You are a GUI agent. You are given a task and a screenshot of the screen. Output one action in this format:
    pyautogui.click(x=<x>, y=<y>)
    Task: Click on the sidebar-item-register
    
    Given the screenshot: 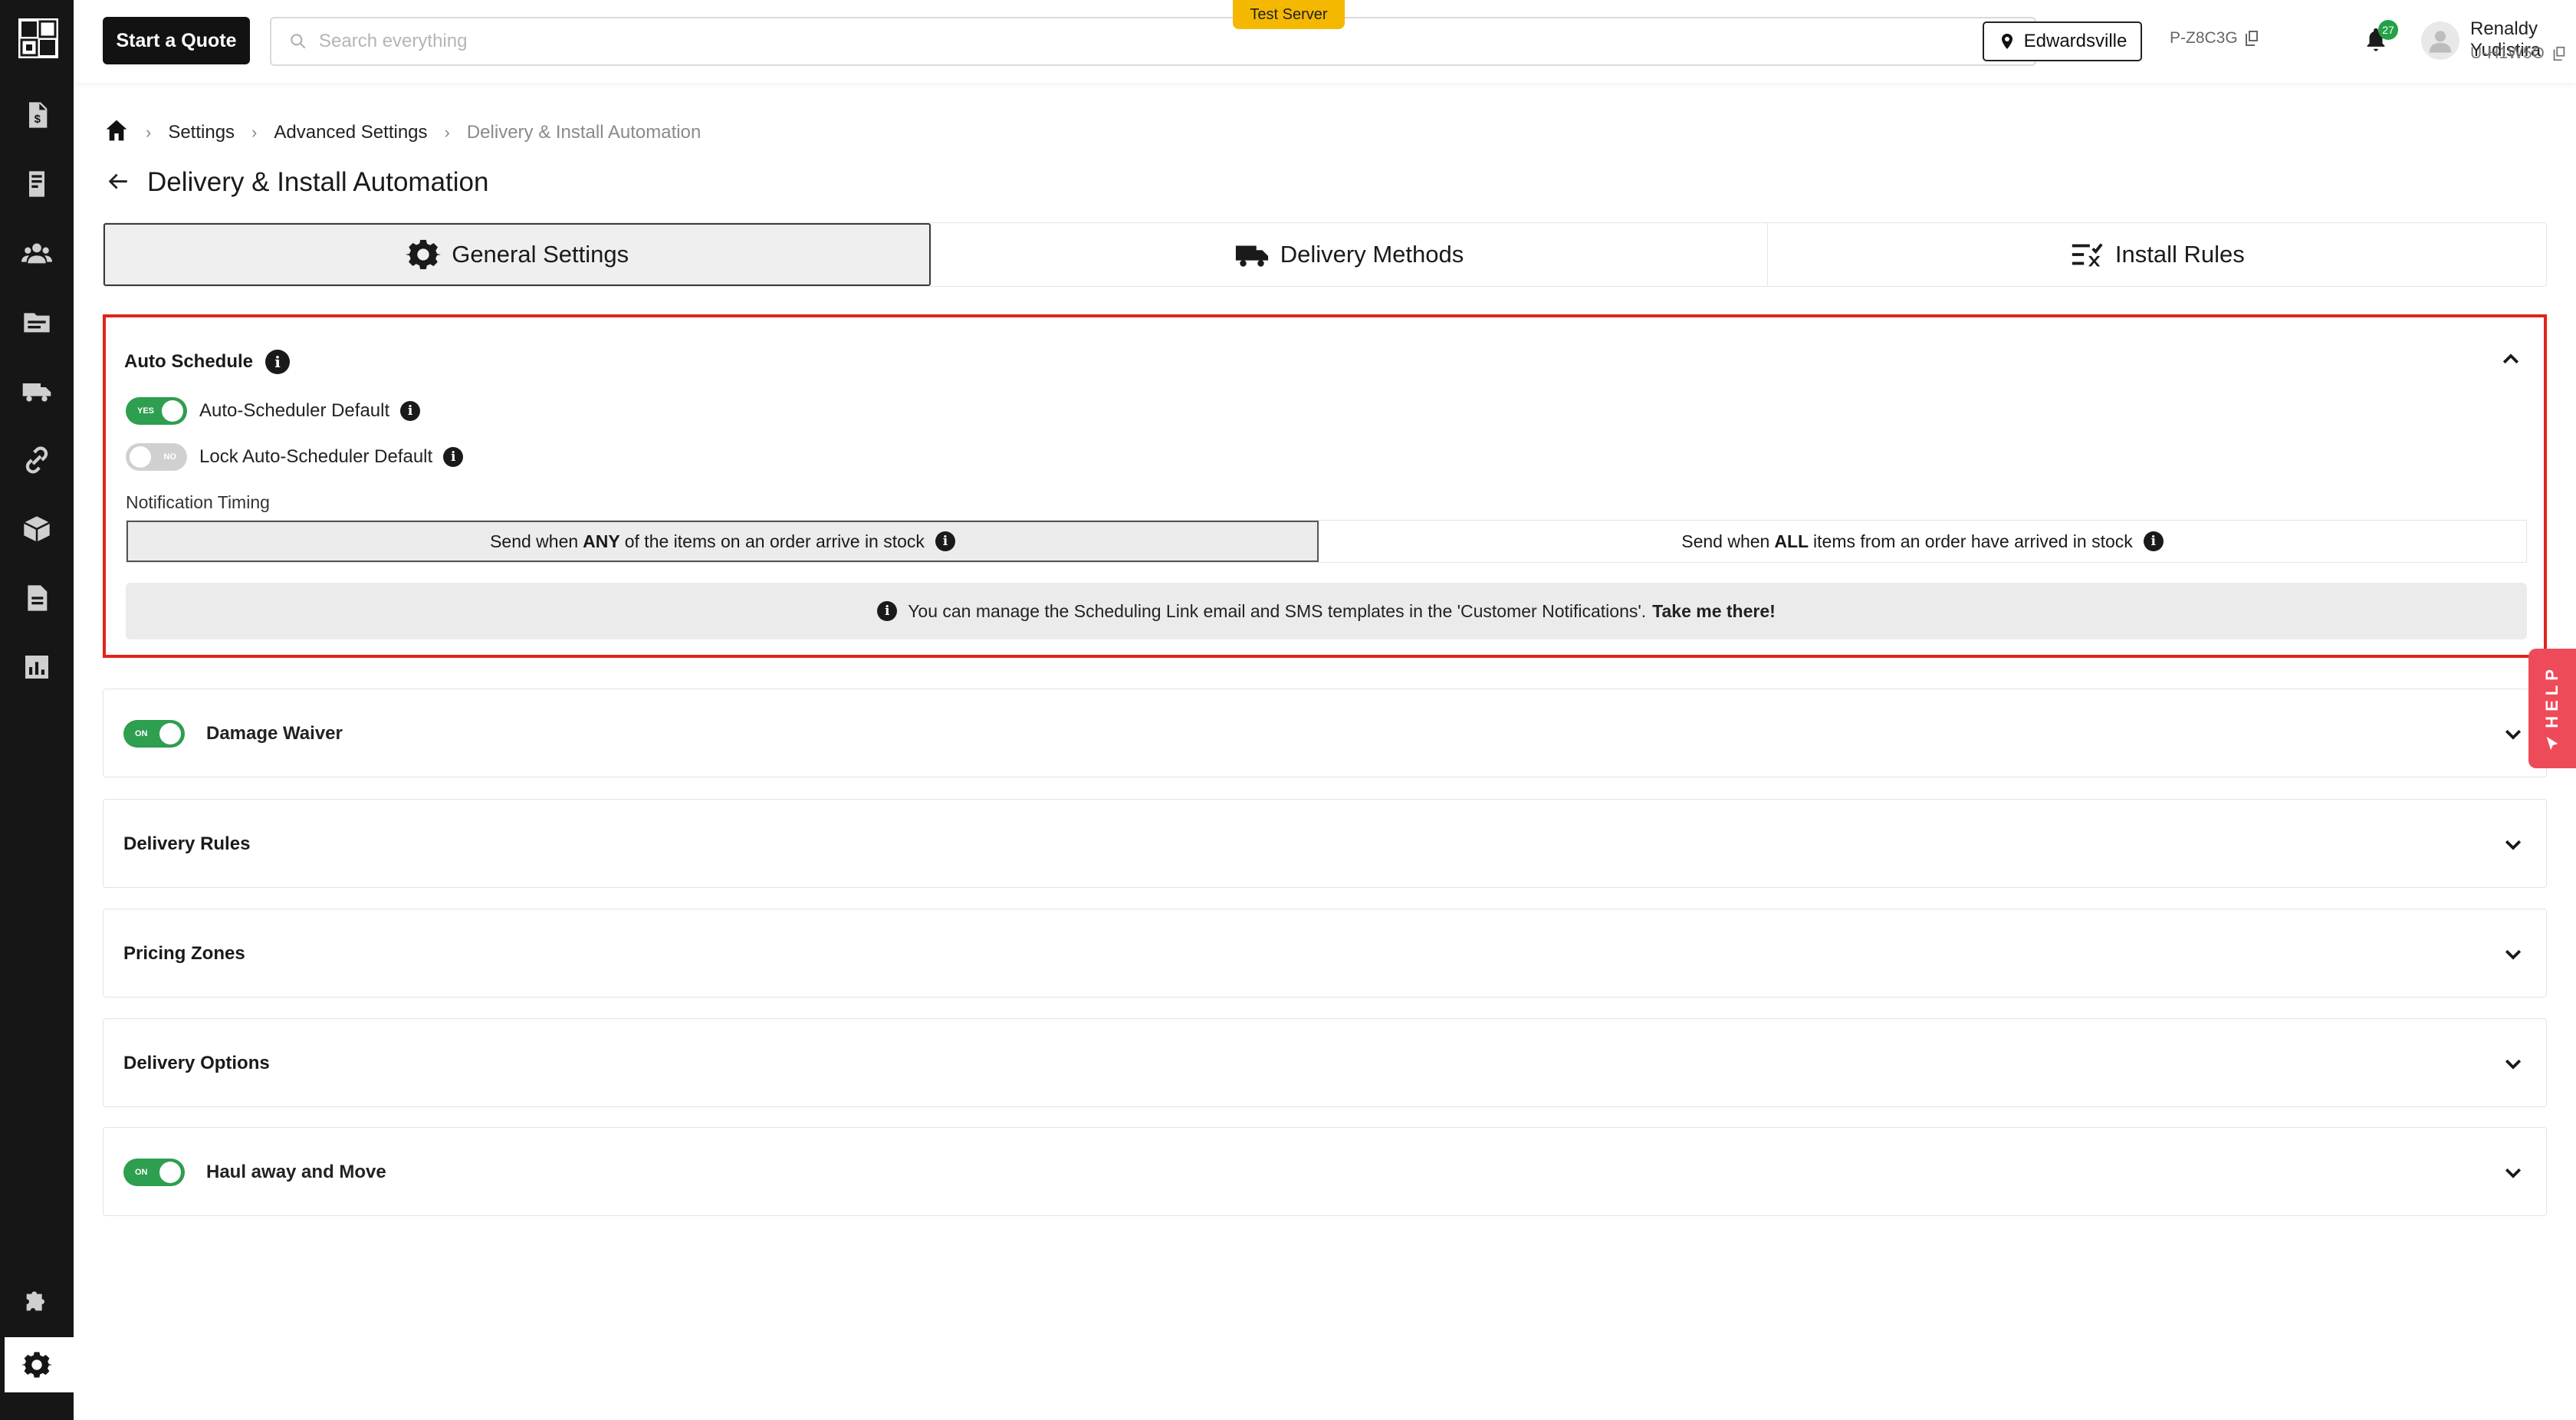 What is the action you would take?
    pyautogui.click(x=37, y=184)
    